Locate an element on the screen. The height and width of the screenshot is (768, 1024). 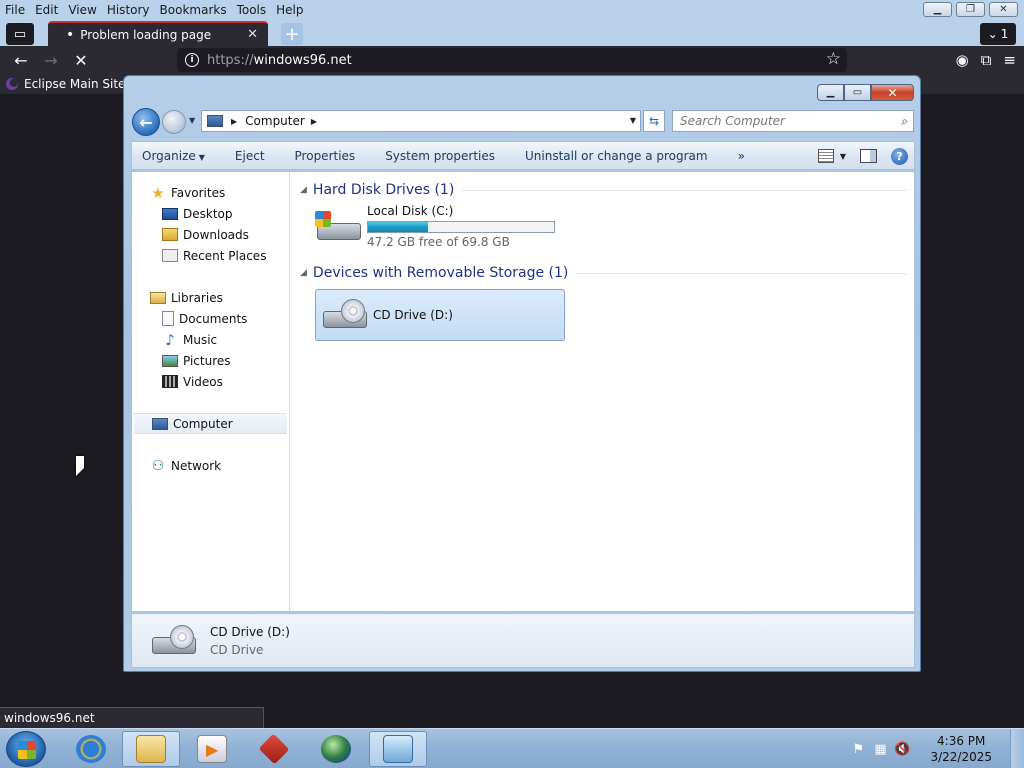
recent-places-icon is located at coordinates (170, 255).